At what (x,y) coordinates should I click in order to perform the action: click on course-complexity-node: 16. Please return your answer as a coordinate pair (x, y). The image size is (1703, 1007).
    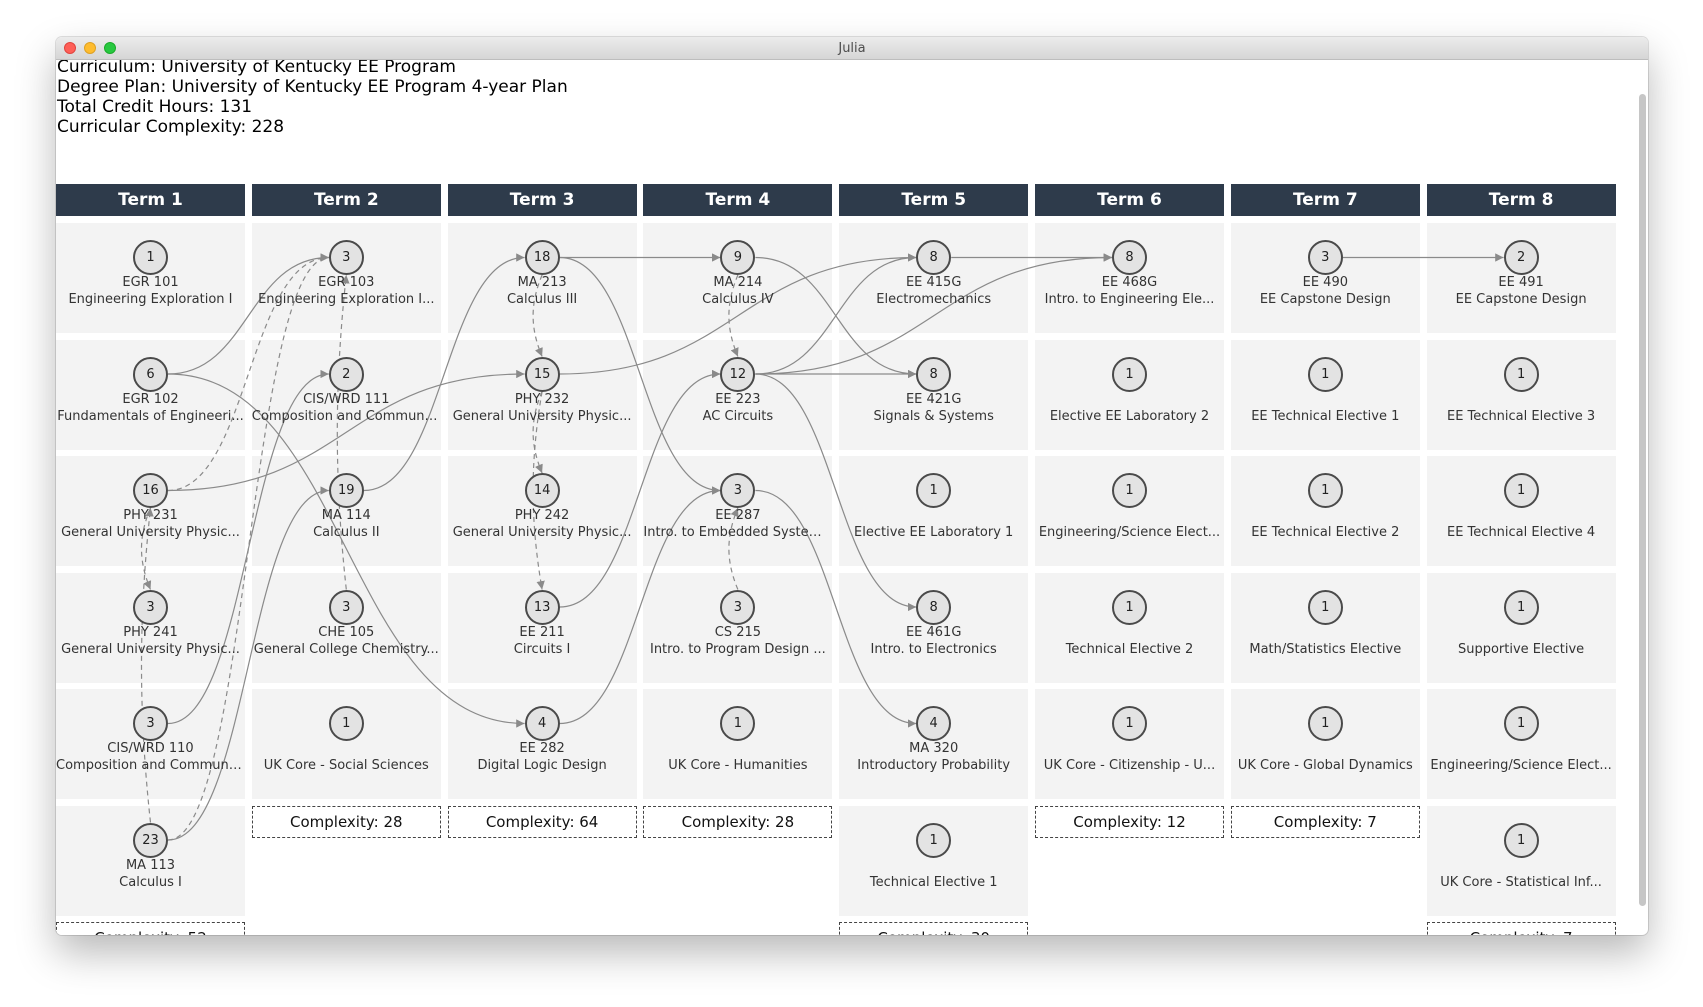
    Looking at the image, I should click on (150, 490).